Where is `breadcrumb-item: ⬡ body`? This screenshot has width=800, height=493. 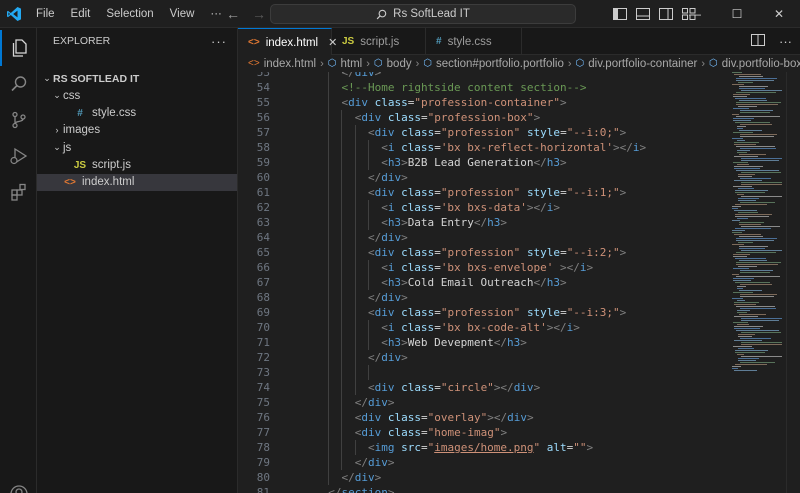
breadcrumb-item: ⬡ body is located at coordinates (393, 64).